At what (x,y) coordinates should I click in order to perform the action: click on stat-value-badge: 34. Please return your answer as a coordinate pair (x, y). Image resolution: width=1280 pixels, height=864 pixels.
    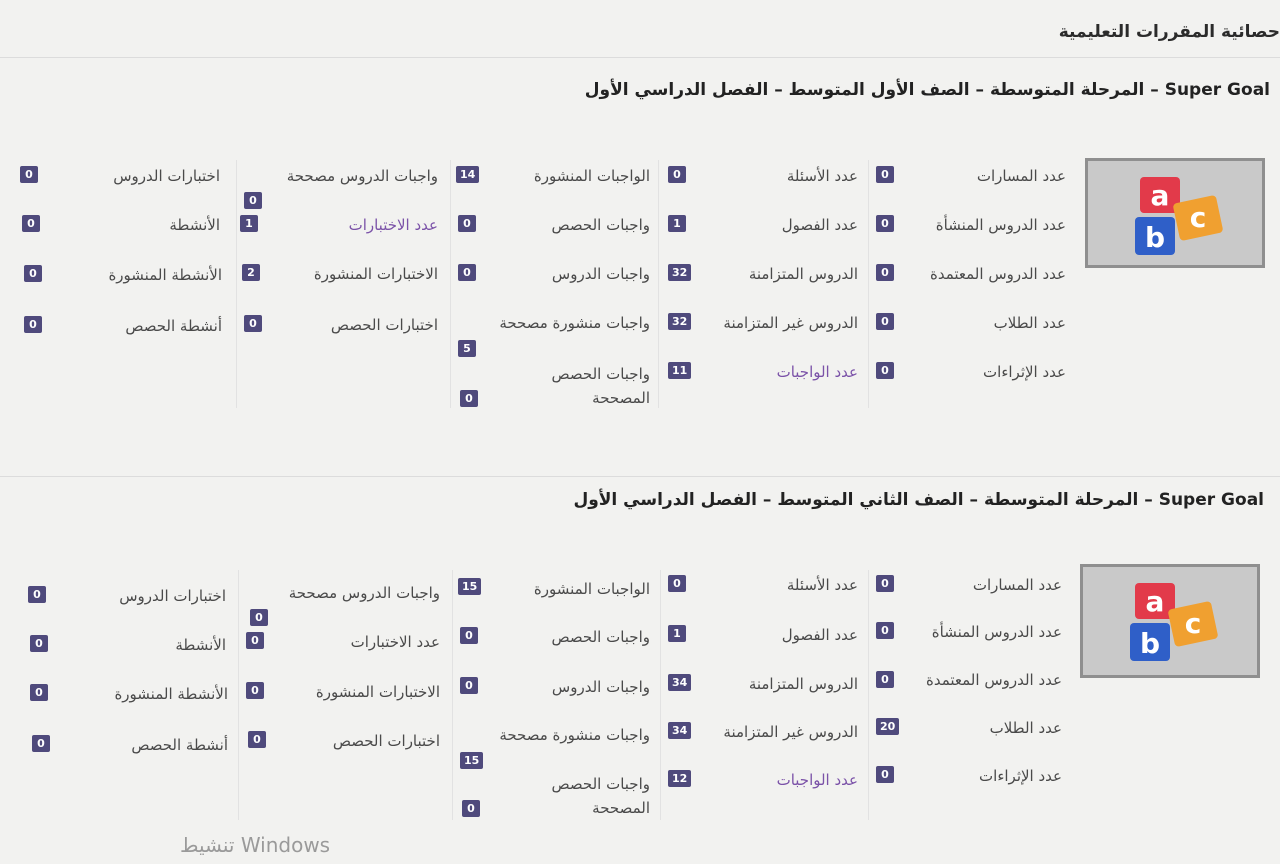
    Looking at the image, I should click on (680, 730).